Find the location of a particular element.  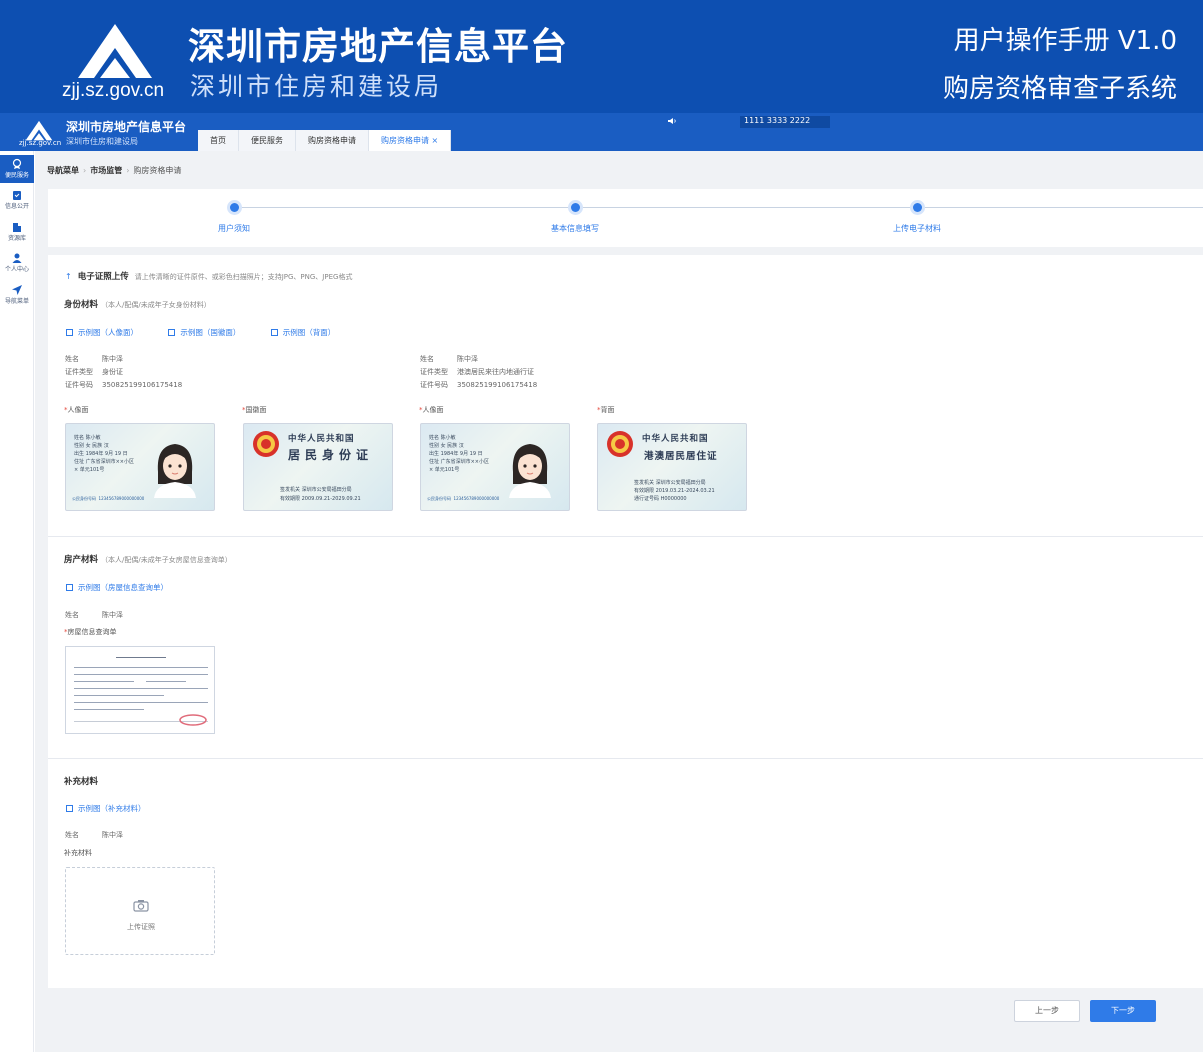

person-info-1: 姓名 陈中泽 证件类型 身份证 证件号码 350825199106175418 is located at coordinates (123, 372).